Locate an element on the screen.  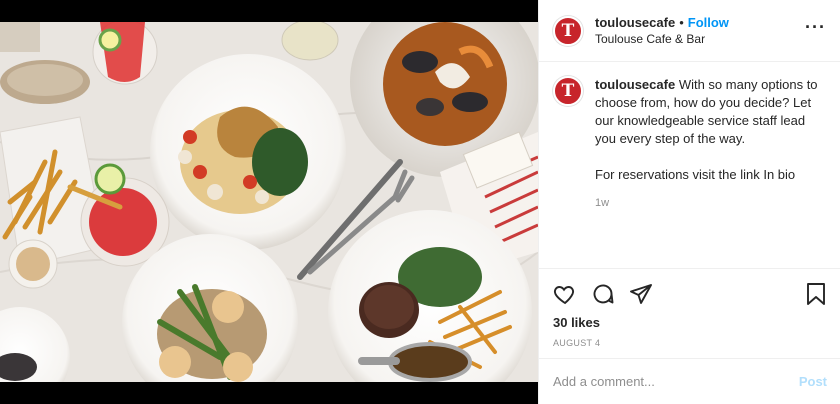
caption-avatar: T is located at coordinates (568, 91).